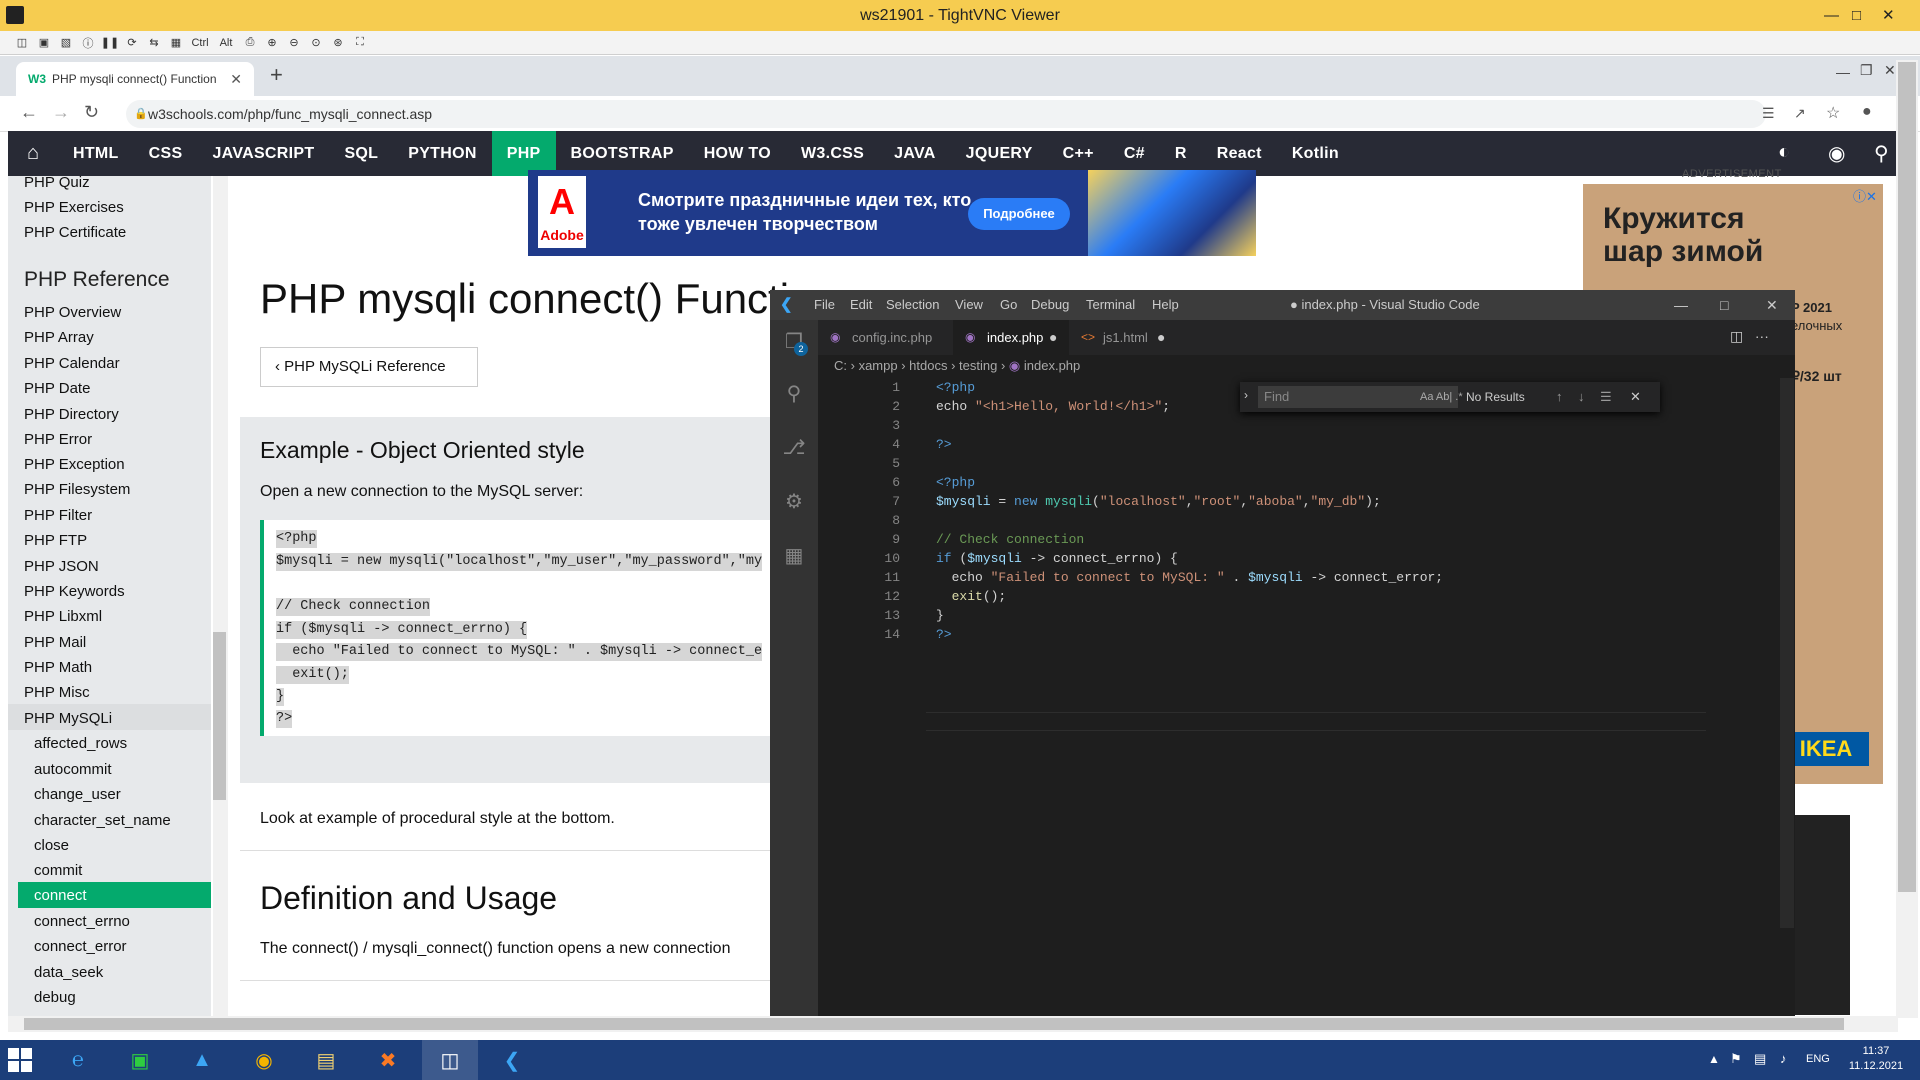 The width and height of the screenshot is (1920, 1080). Describe the element at coordinates (77, 794) in the screenshot. I see `sidebar-subitem: change_user` at that location.